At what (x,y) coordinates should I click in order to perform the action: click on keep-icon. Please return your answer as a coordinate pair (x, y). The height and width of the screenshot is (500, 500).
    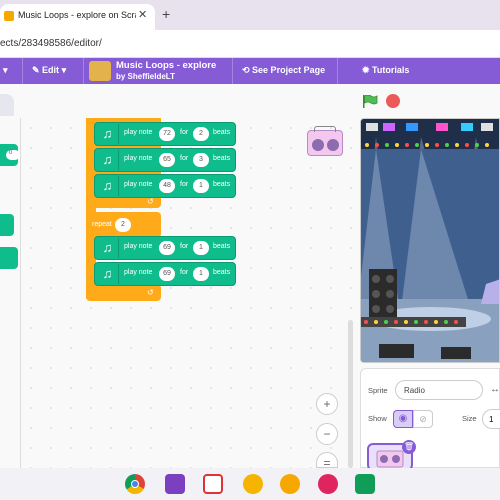
    Looking at the image, I should click on (253, 484).